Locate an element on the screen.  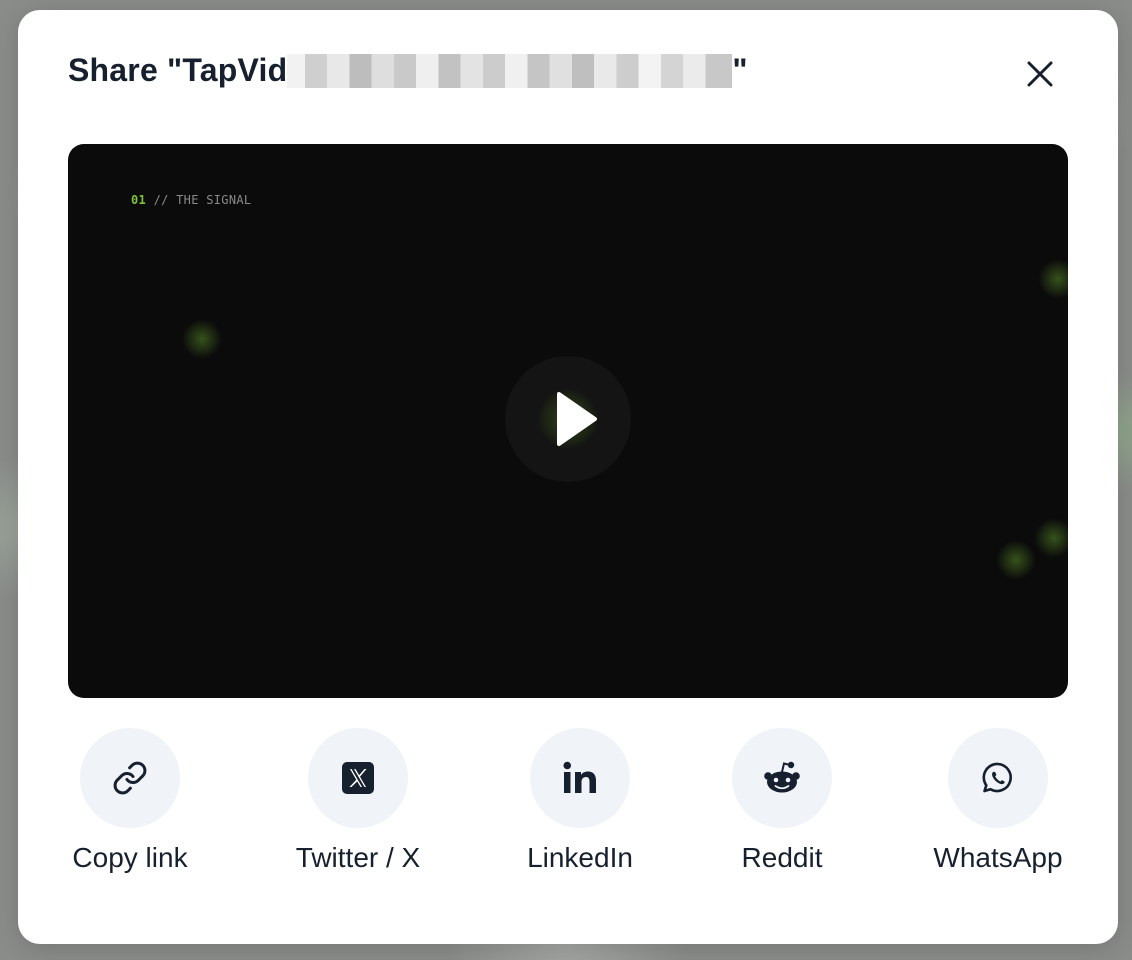
x-logo-icon is located at coordinates (358, 778).